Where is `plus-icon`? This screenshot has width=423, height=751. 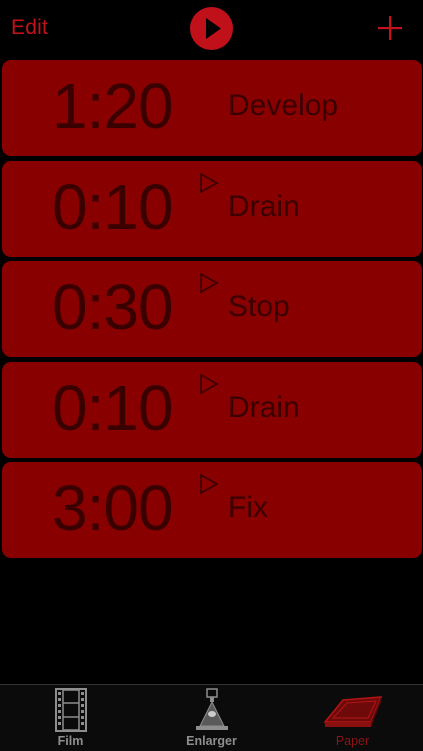 plus-icon is located at coordinates (390, 28).